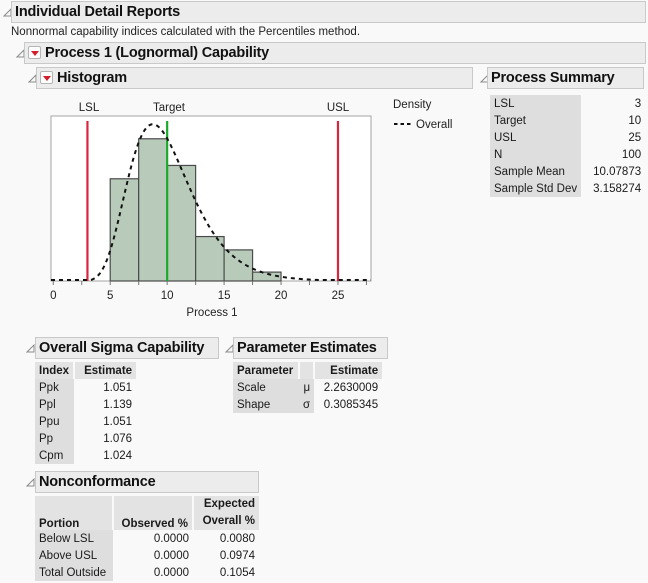  Describe the element at coordinates (536, 137) in the screenshot. I see `summary-label: USL` at that location.